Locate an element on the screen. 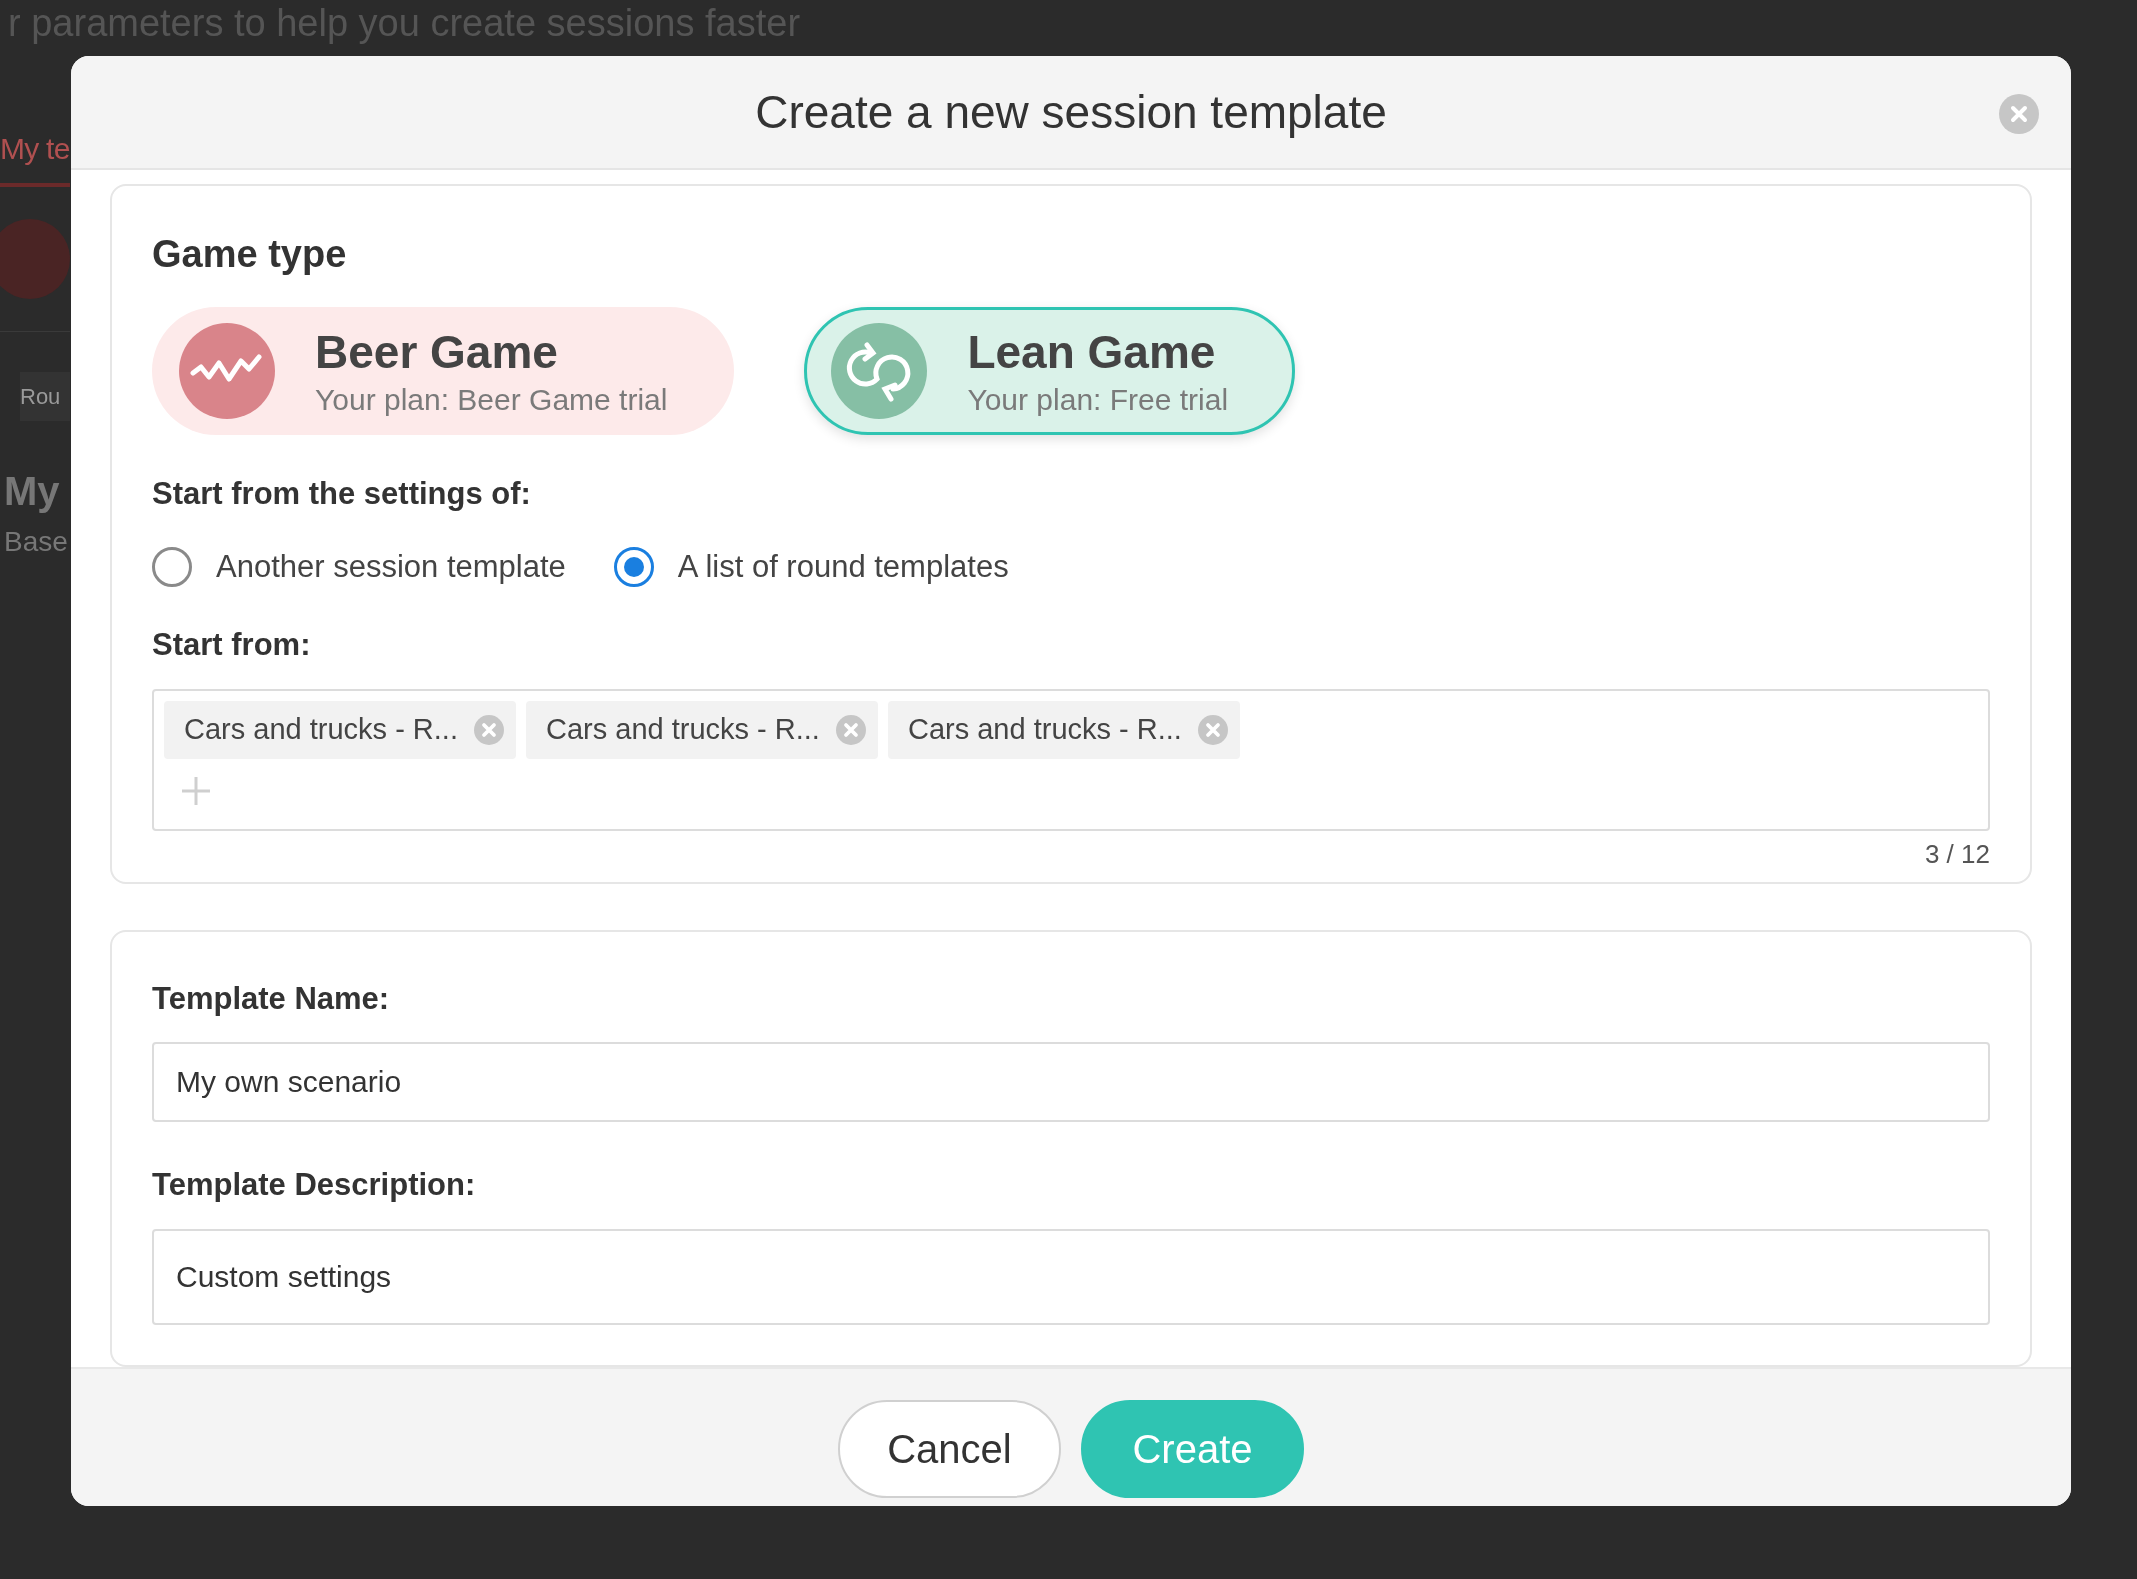  modal-title: Create a new session template is located at coordinates (1071, 112).